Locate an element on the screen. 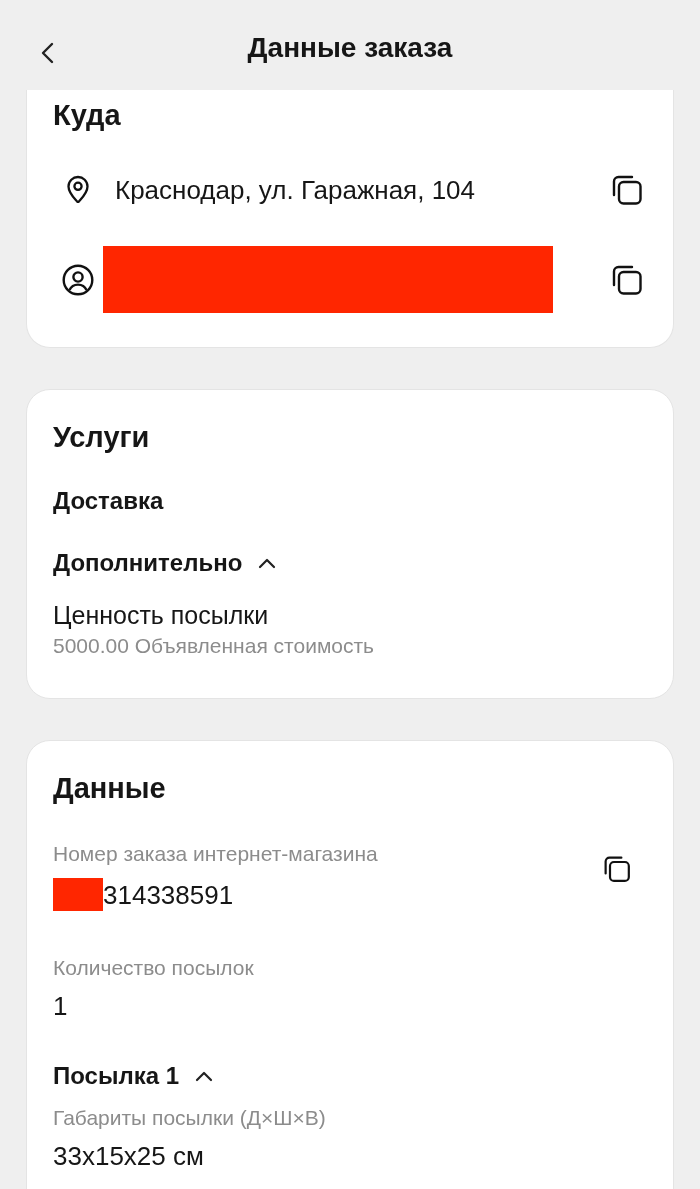  address-text: Краснодар, ул. Гаражная, 104 is located at coordinates (295, 190).